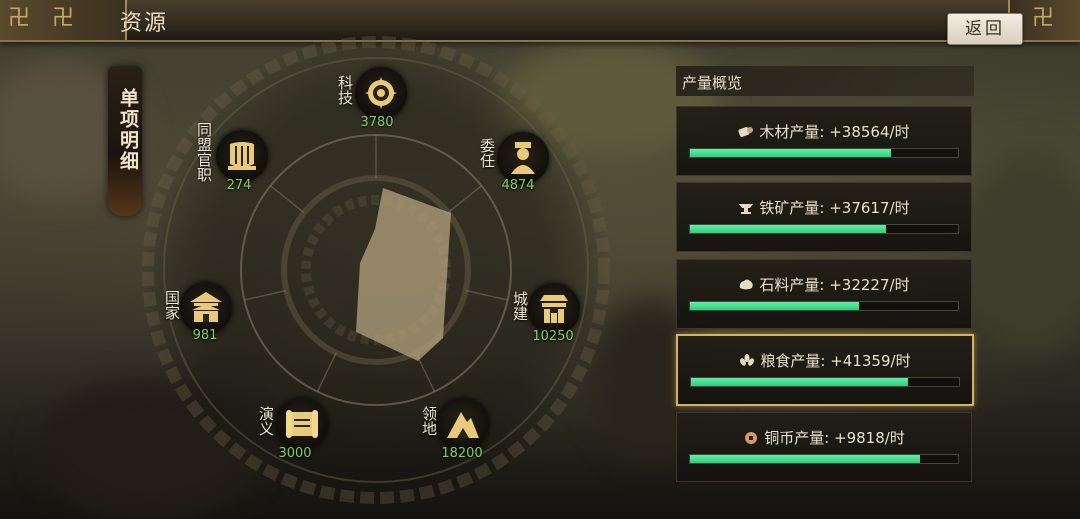  I want to click on production-row-text: 石料产量: +32227/时, so click(834, 285).